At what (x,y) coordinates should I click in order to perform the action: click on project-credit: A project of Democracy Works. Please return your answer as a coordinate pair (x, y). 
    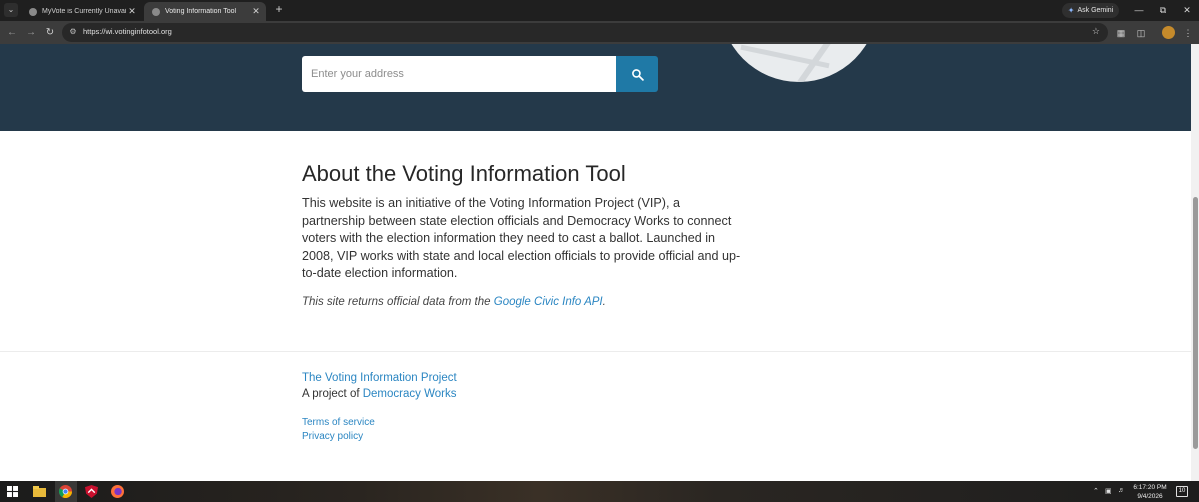
    Looking at the image, I should click on (379, 394).